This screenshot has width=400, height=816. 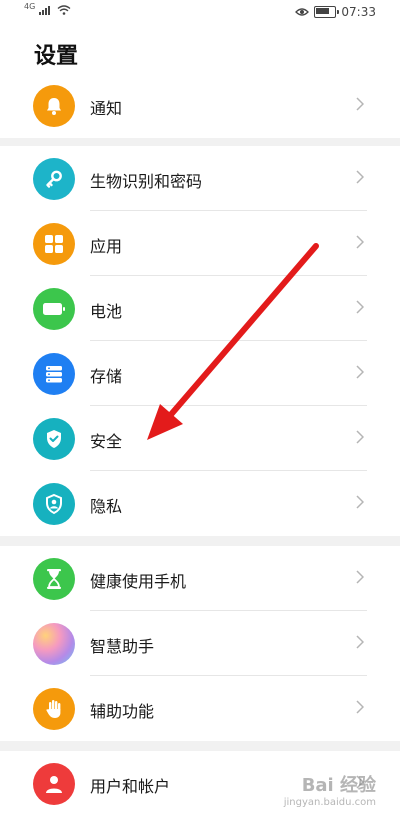 What do you see at coordinates (122, 646) in the screenshot?
I see `settings-item-label: 智慧助手` at bounding box center [122, 646].